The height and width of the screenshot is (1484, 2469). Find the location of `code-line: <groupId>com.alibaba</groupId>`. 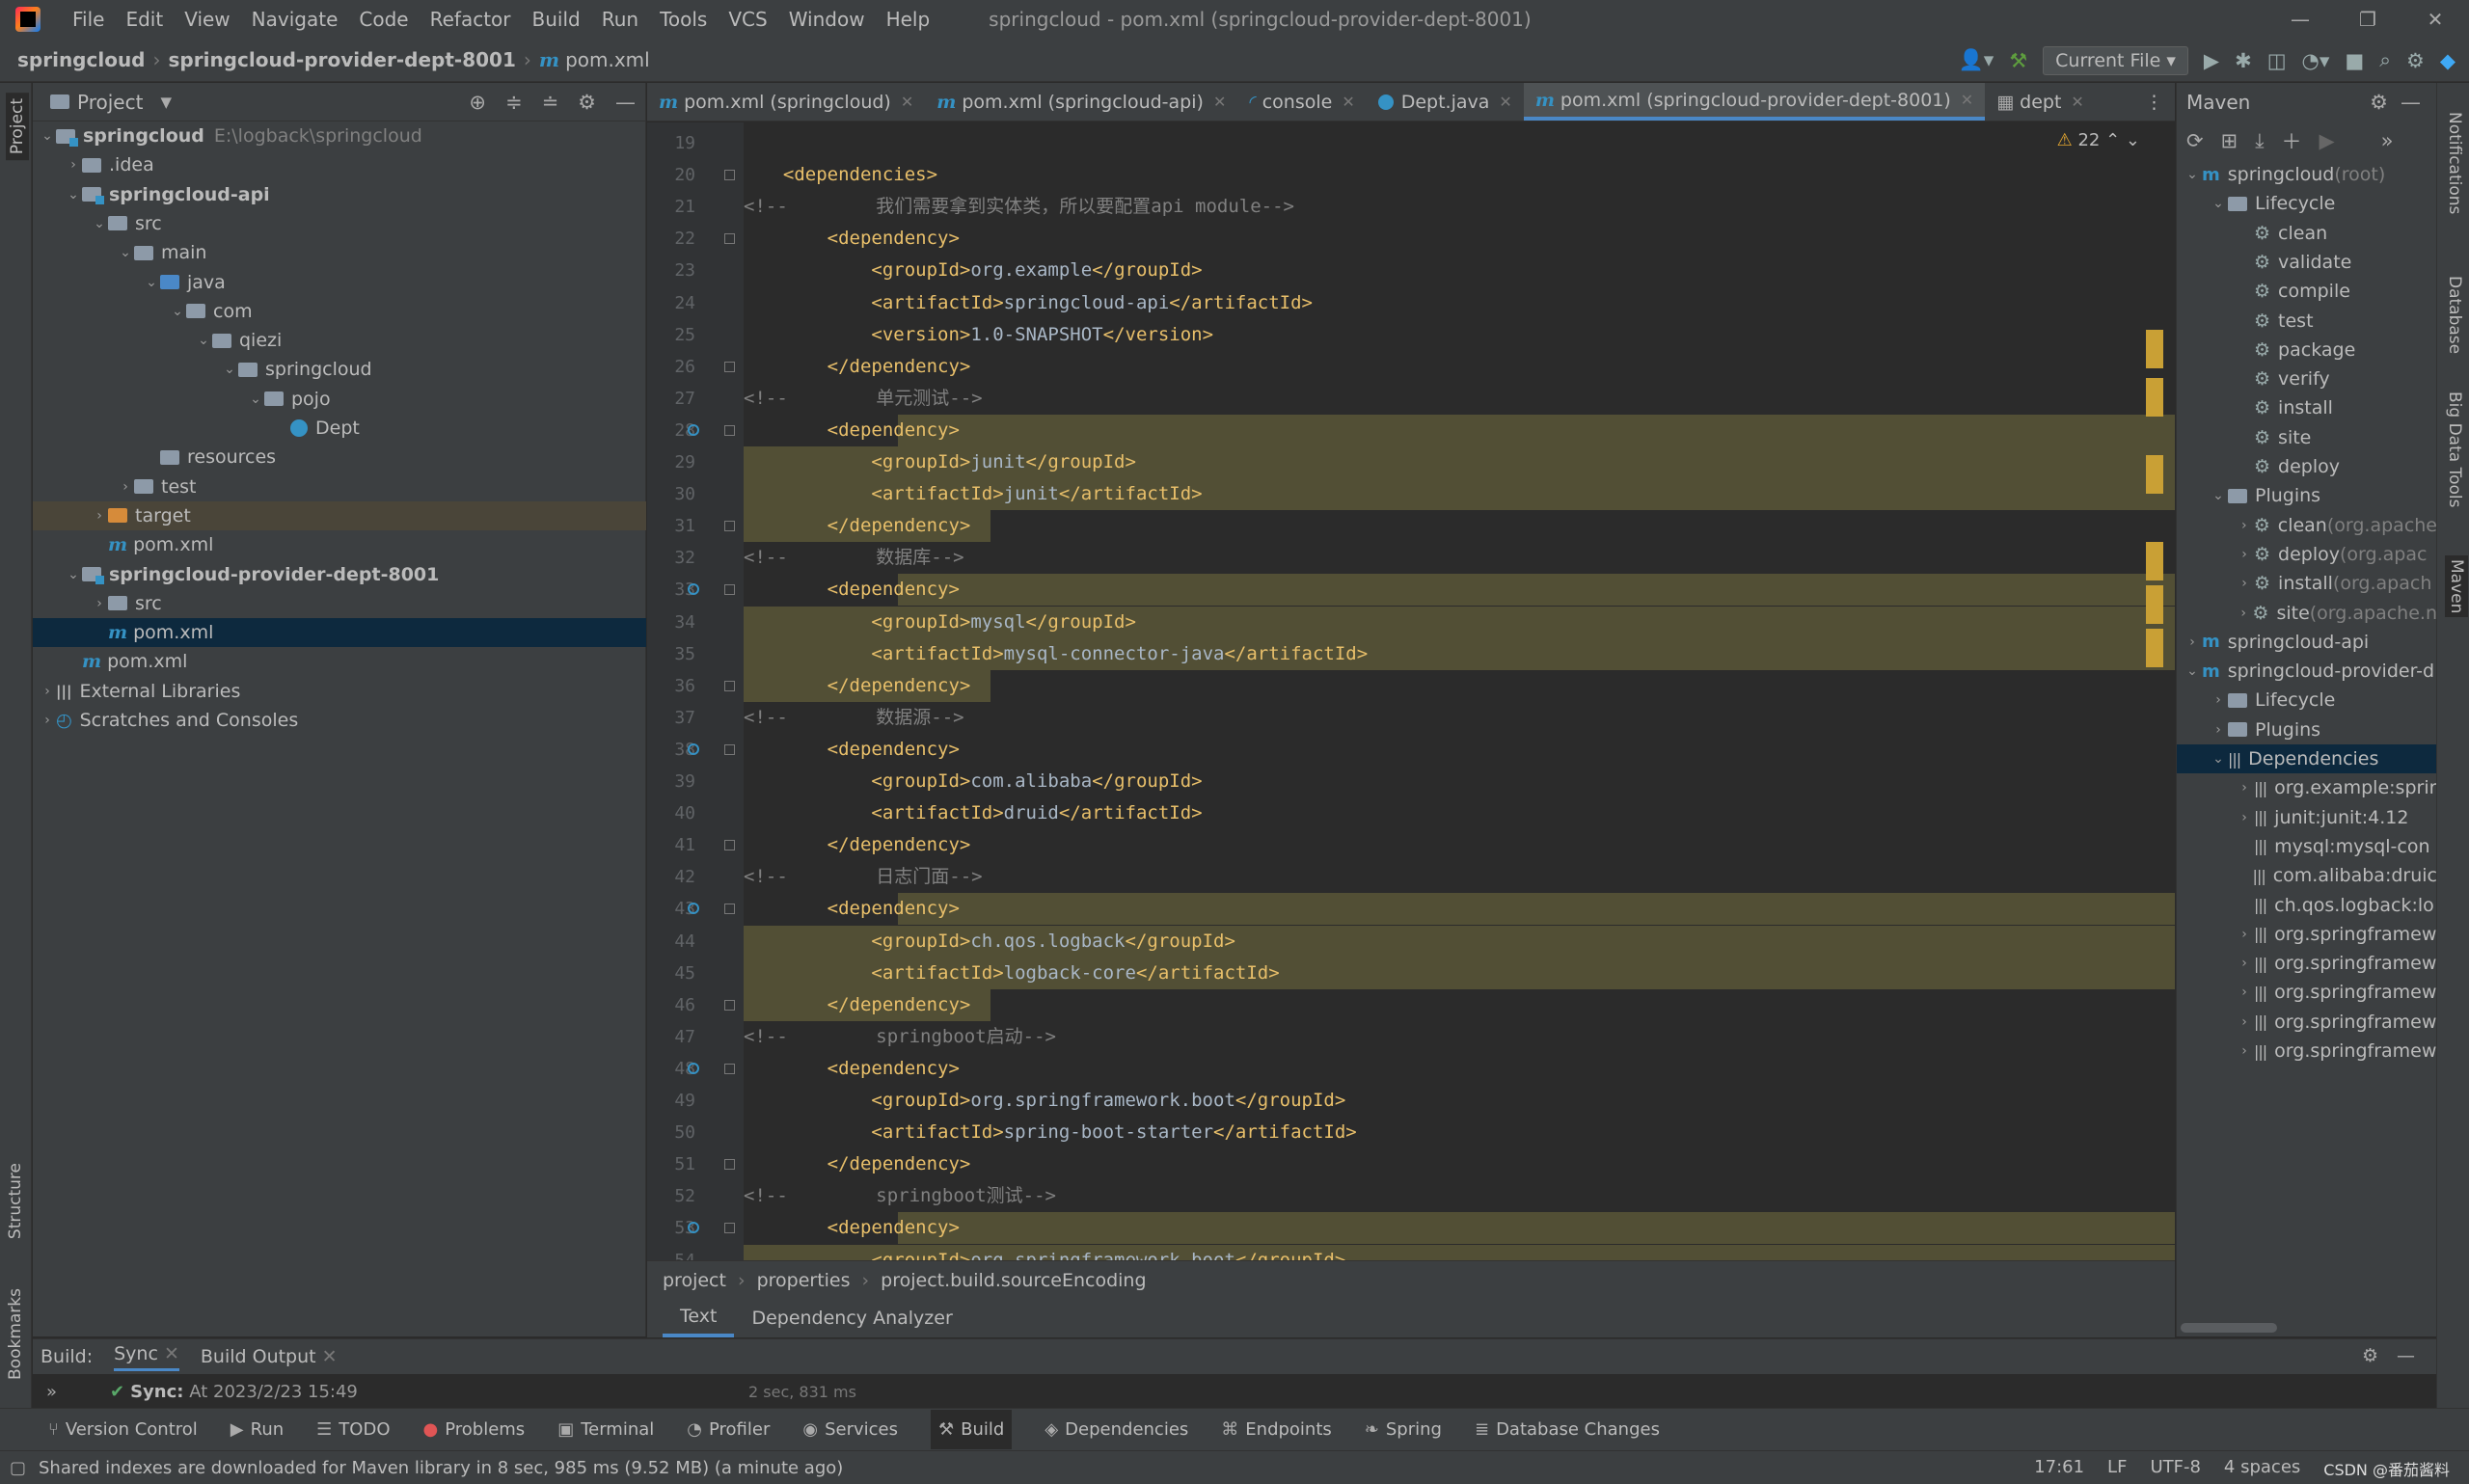

code-line: <groupId>com.alibaba</groupId> is located at coordinates (1459, 781).